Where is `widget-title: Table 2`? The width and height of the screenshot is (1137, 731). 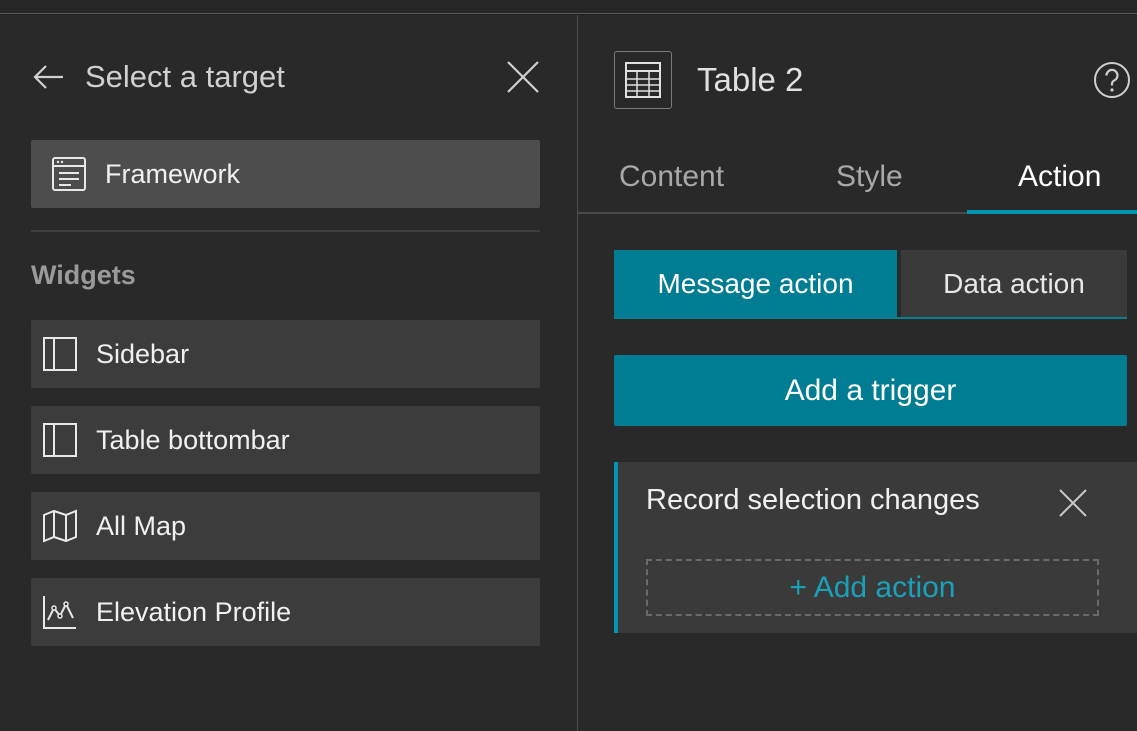 widget-title: Table 2 is located at coordinates (750, 79).